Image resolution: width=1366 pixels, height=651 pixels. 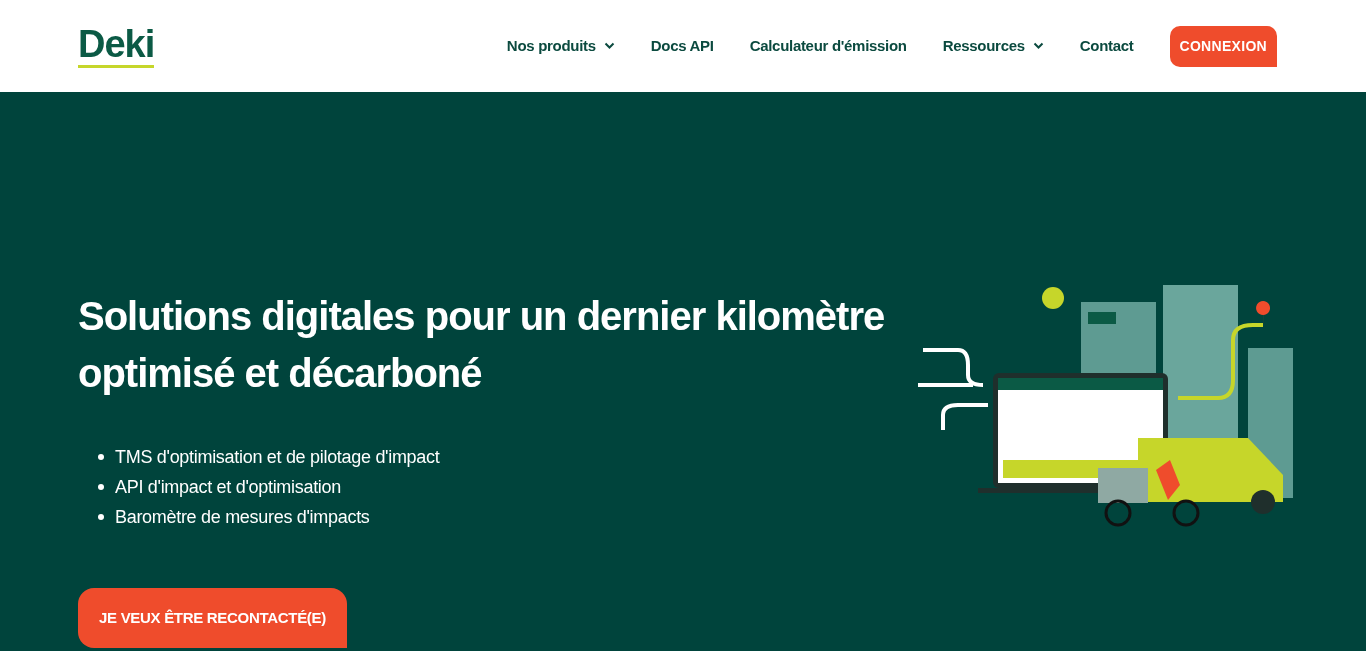 I want to click on nav-dropdown: Nos produits, so click(x=560, y=46).